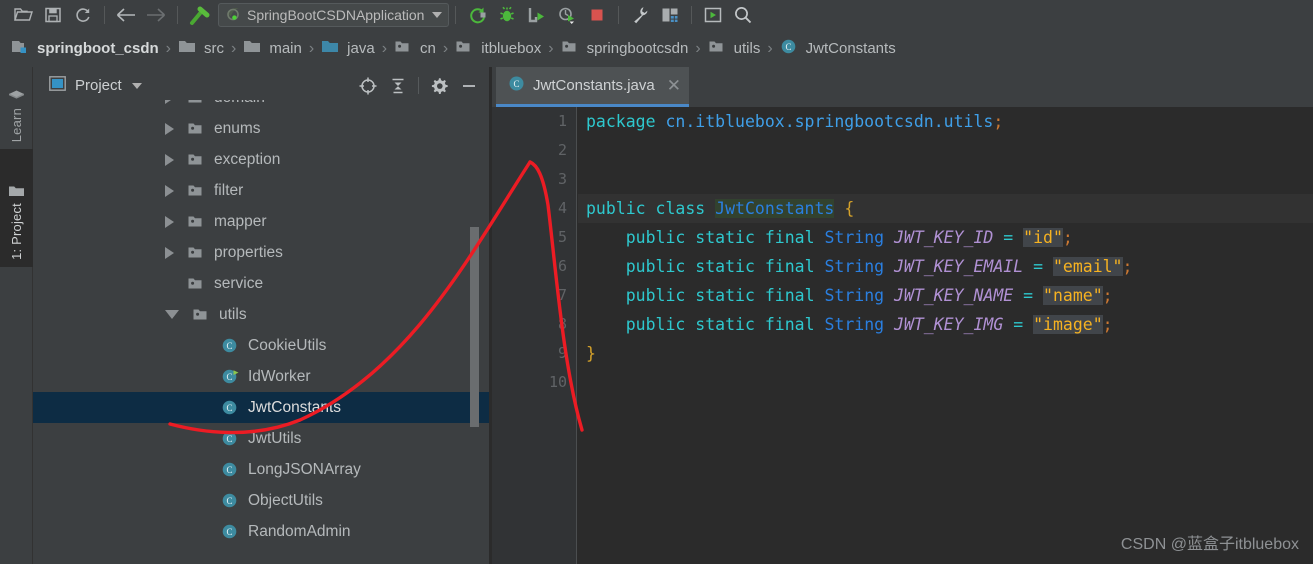 This screenshot has height=564, width=1313. Describe the element at coordinates (262, 106) in the screenshot. I see `tree-row: domain` at that location.